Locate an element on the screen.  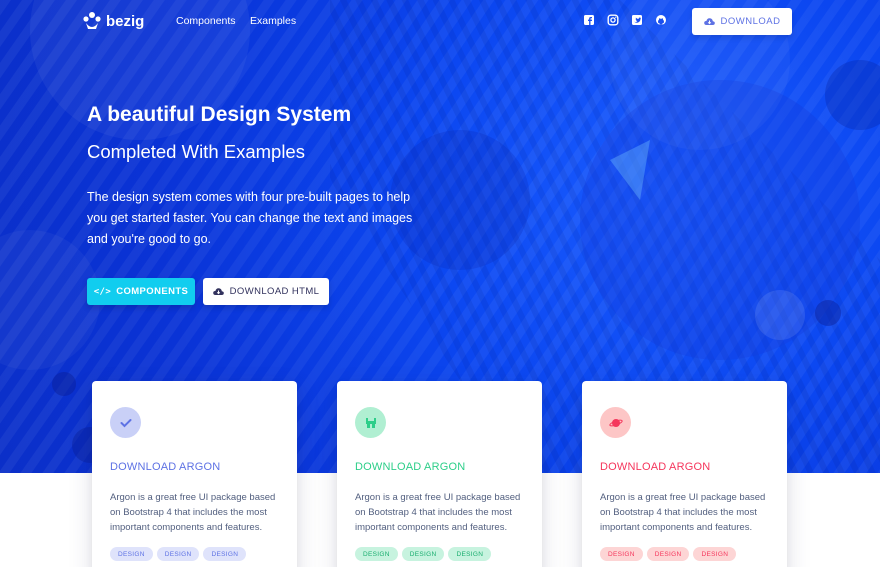
hero-title: A beautiful Design System is located at coordinates (219, 114).